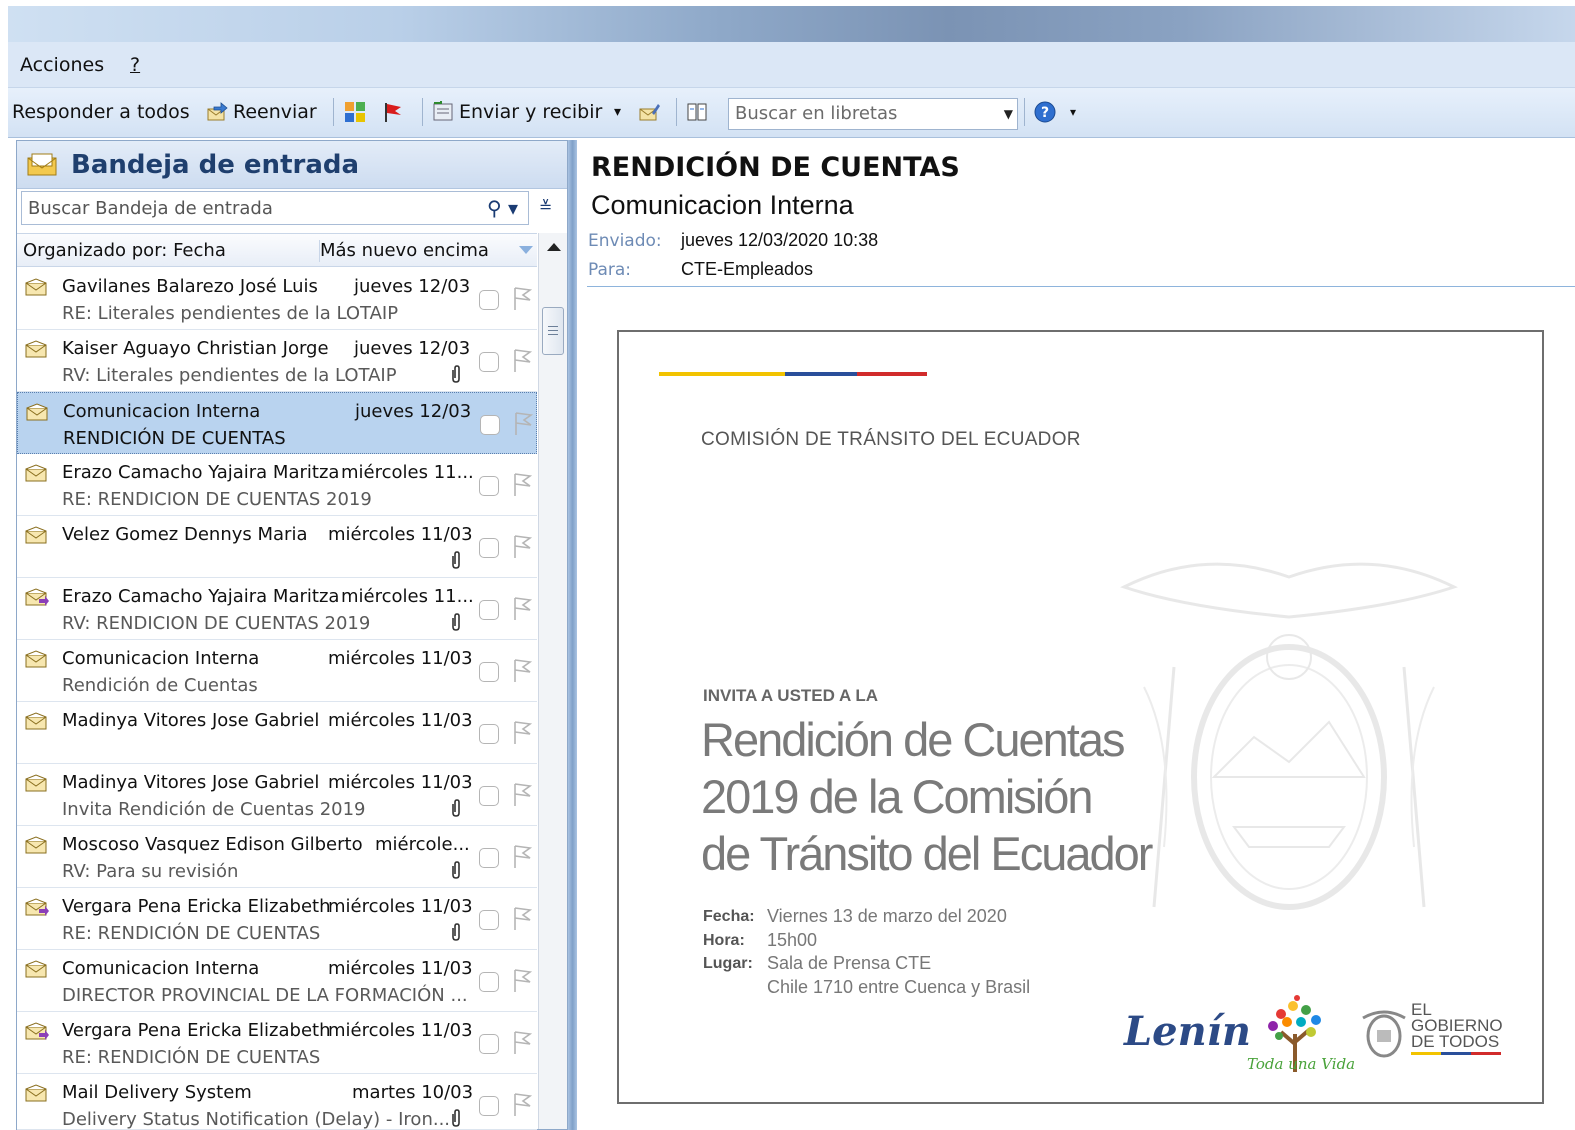 The width and height of the screenshot is (1575, 1130). I want to click on mail-pencil-button, so click(651, 112).